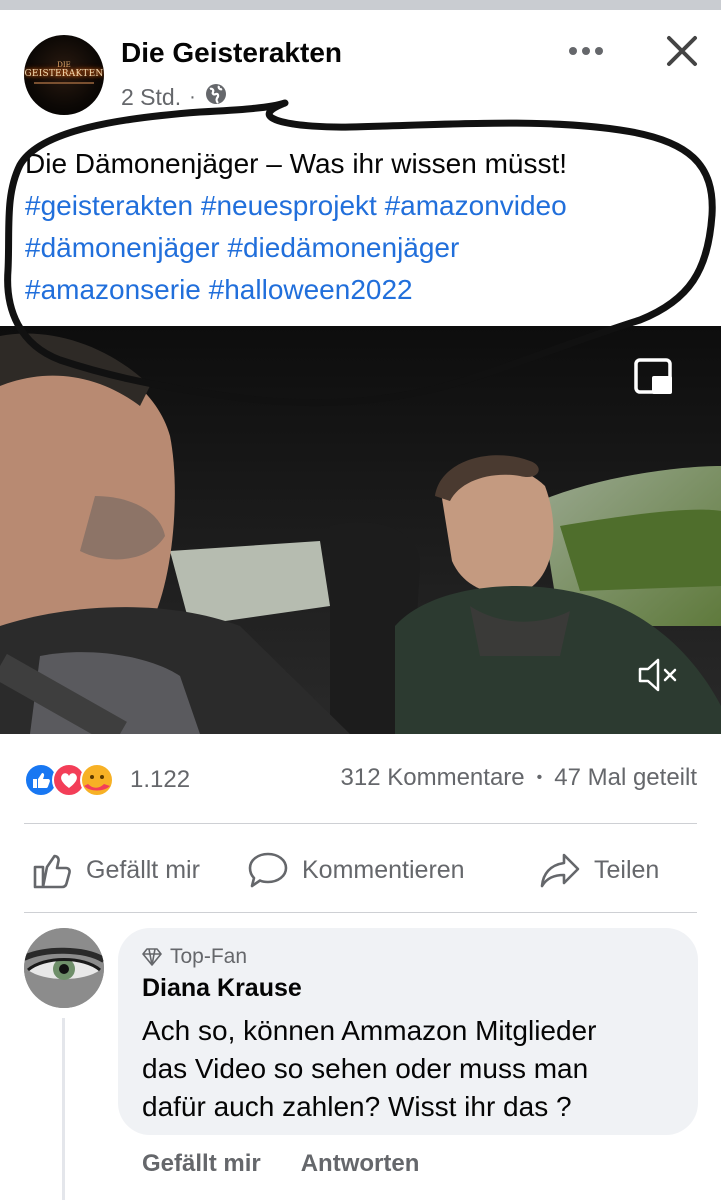 The image size is (721, 1200). I want to click on hashtag-link: #halloween2022, so click(311, 289).